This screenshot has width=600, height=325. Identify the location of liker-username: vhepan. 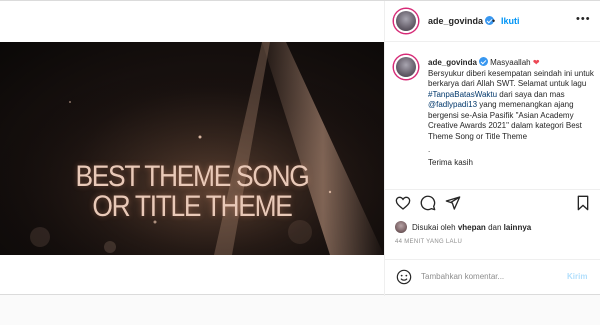
(472, 227).